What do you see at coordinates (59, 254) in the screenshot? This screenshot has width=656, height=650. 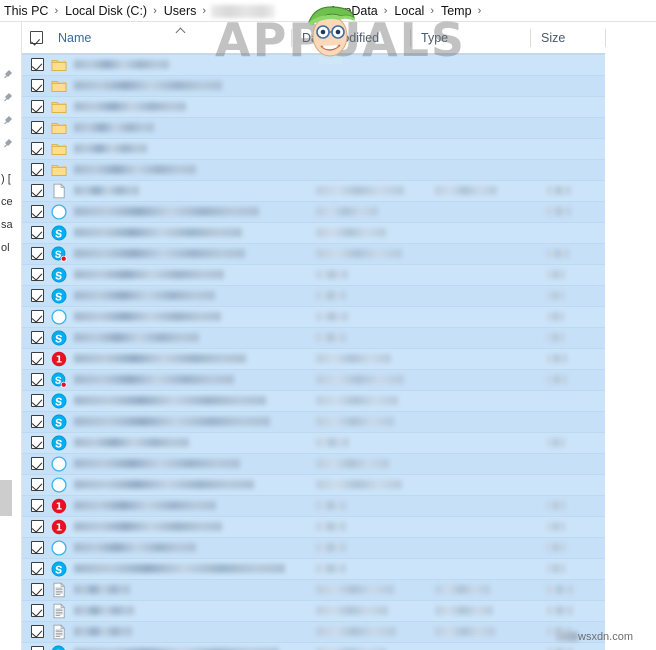 I see `skype-badge-icon` at bounding box center [59, 254].